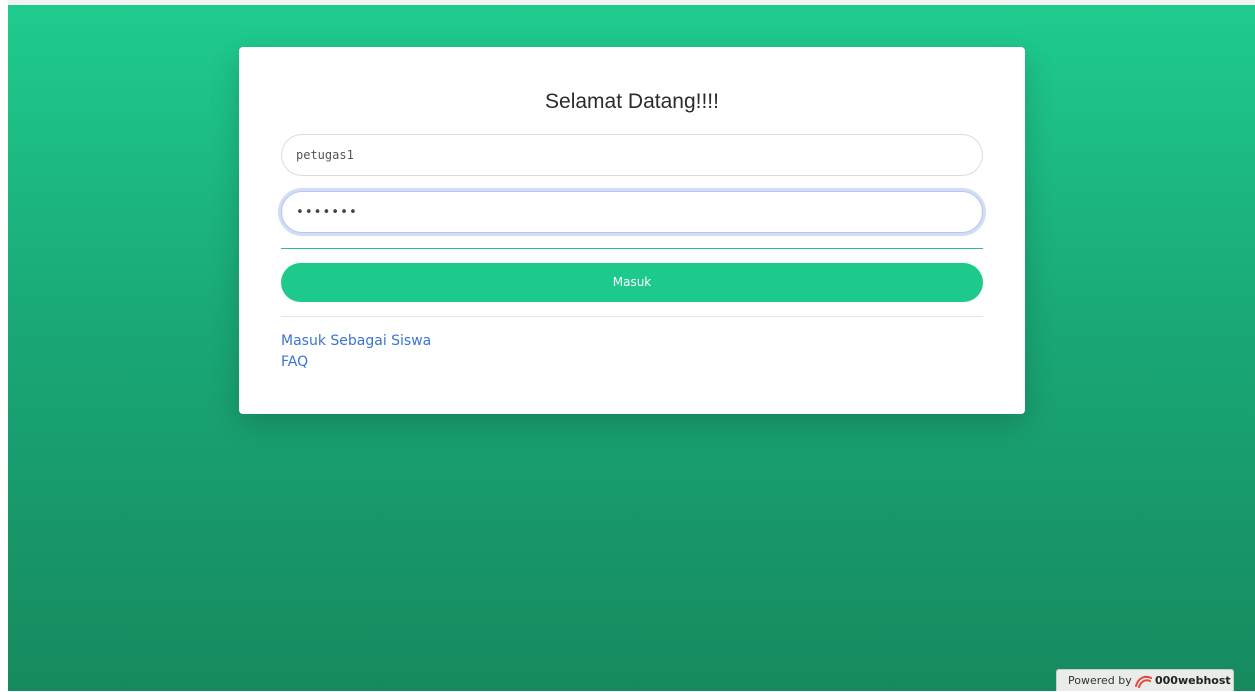  Describe the element at coordinates (325, 155) in the screenshot. I see `username-value: petugas1` at that location.